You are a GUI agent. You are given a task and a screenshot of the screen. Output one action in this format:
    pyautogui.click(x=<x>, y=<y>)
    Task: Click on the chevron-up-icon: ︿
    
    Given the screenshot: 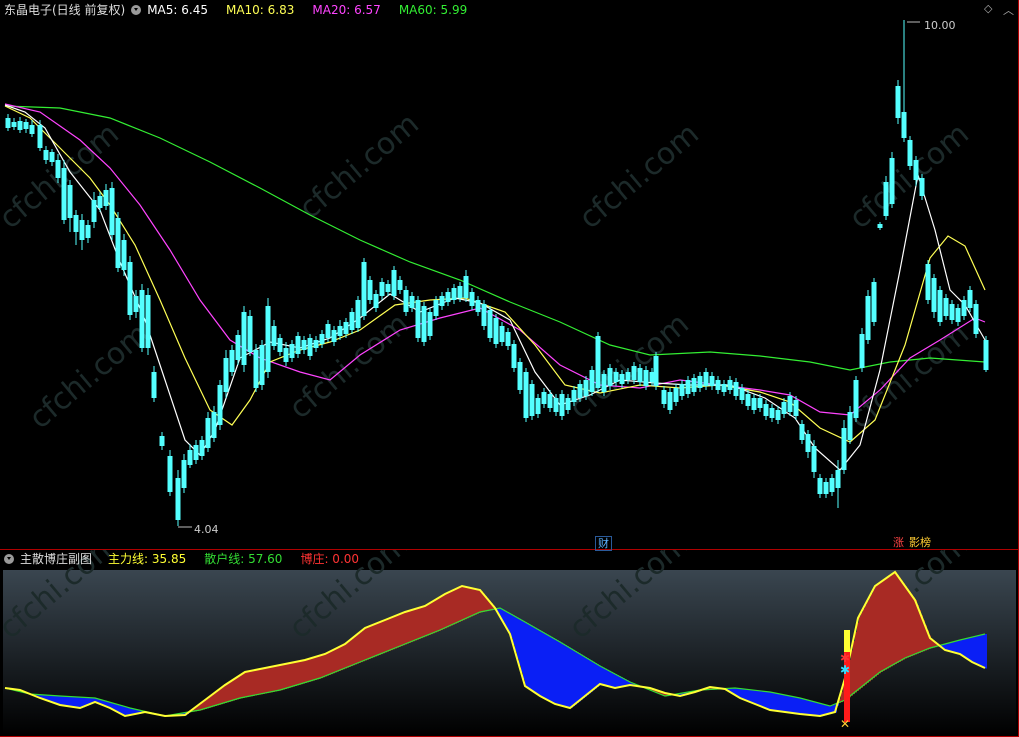 What is the action you would take?
    pyautogui.click(x=1008, y=10)
    